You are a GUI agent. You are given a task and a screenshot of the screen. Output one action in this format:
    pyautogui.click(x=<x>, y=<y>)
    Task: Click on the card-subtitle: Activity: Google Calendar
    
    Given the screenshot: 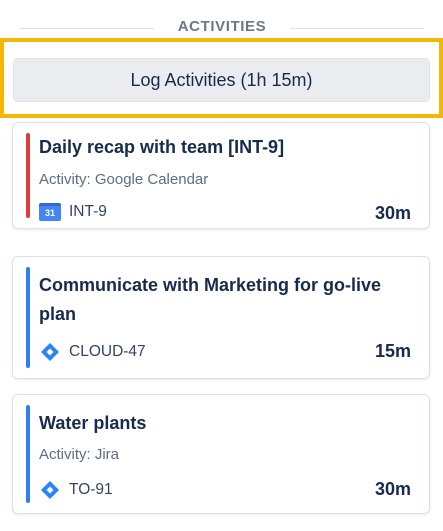 What is the action you would take?
    pyautogui.click(x=124, y=179)
    